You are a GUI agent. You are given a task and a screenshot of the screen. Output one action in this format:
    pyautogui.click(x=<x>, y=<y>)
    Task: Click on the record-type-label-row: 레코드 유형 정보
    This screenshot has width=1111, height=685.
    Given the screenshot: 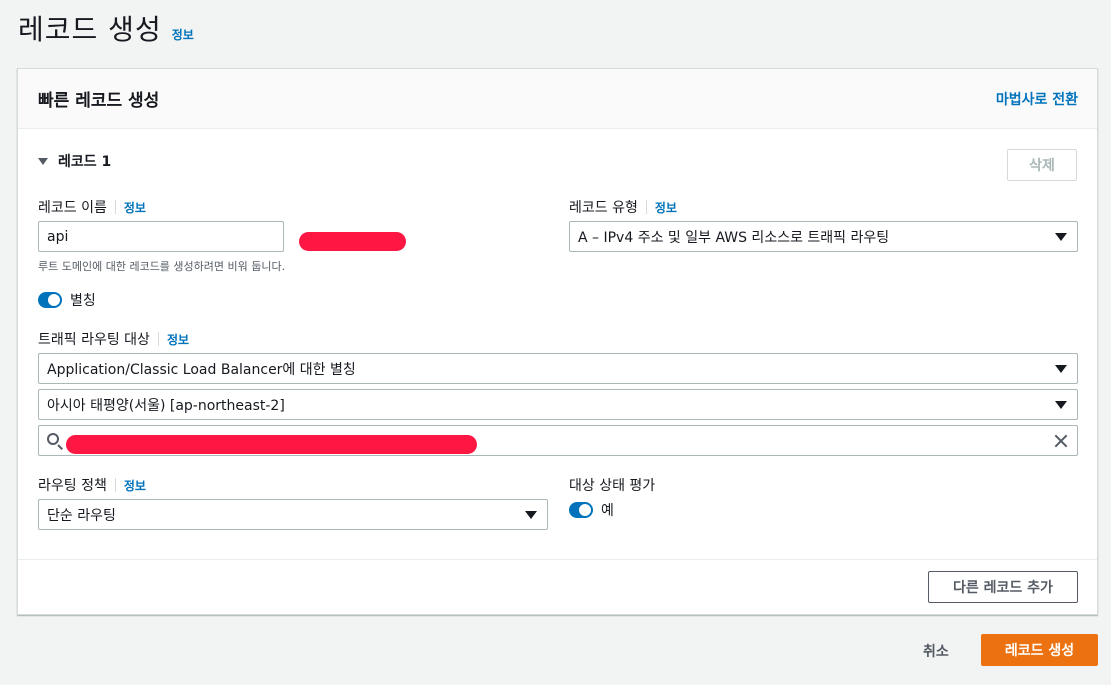 What is the action you would take?
    pyautogui.click(x=623, y=207)
    